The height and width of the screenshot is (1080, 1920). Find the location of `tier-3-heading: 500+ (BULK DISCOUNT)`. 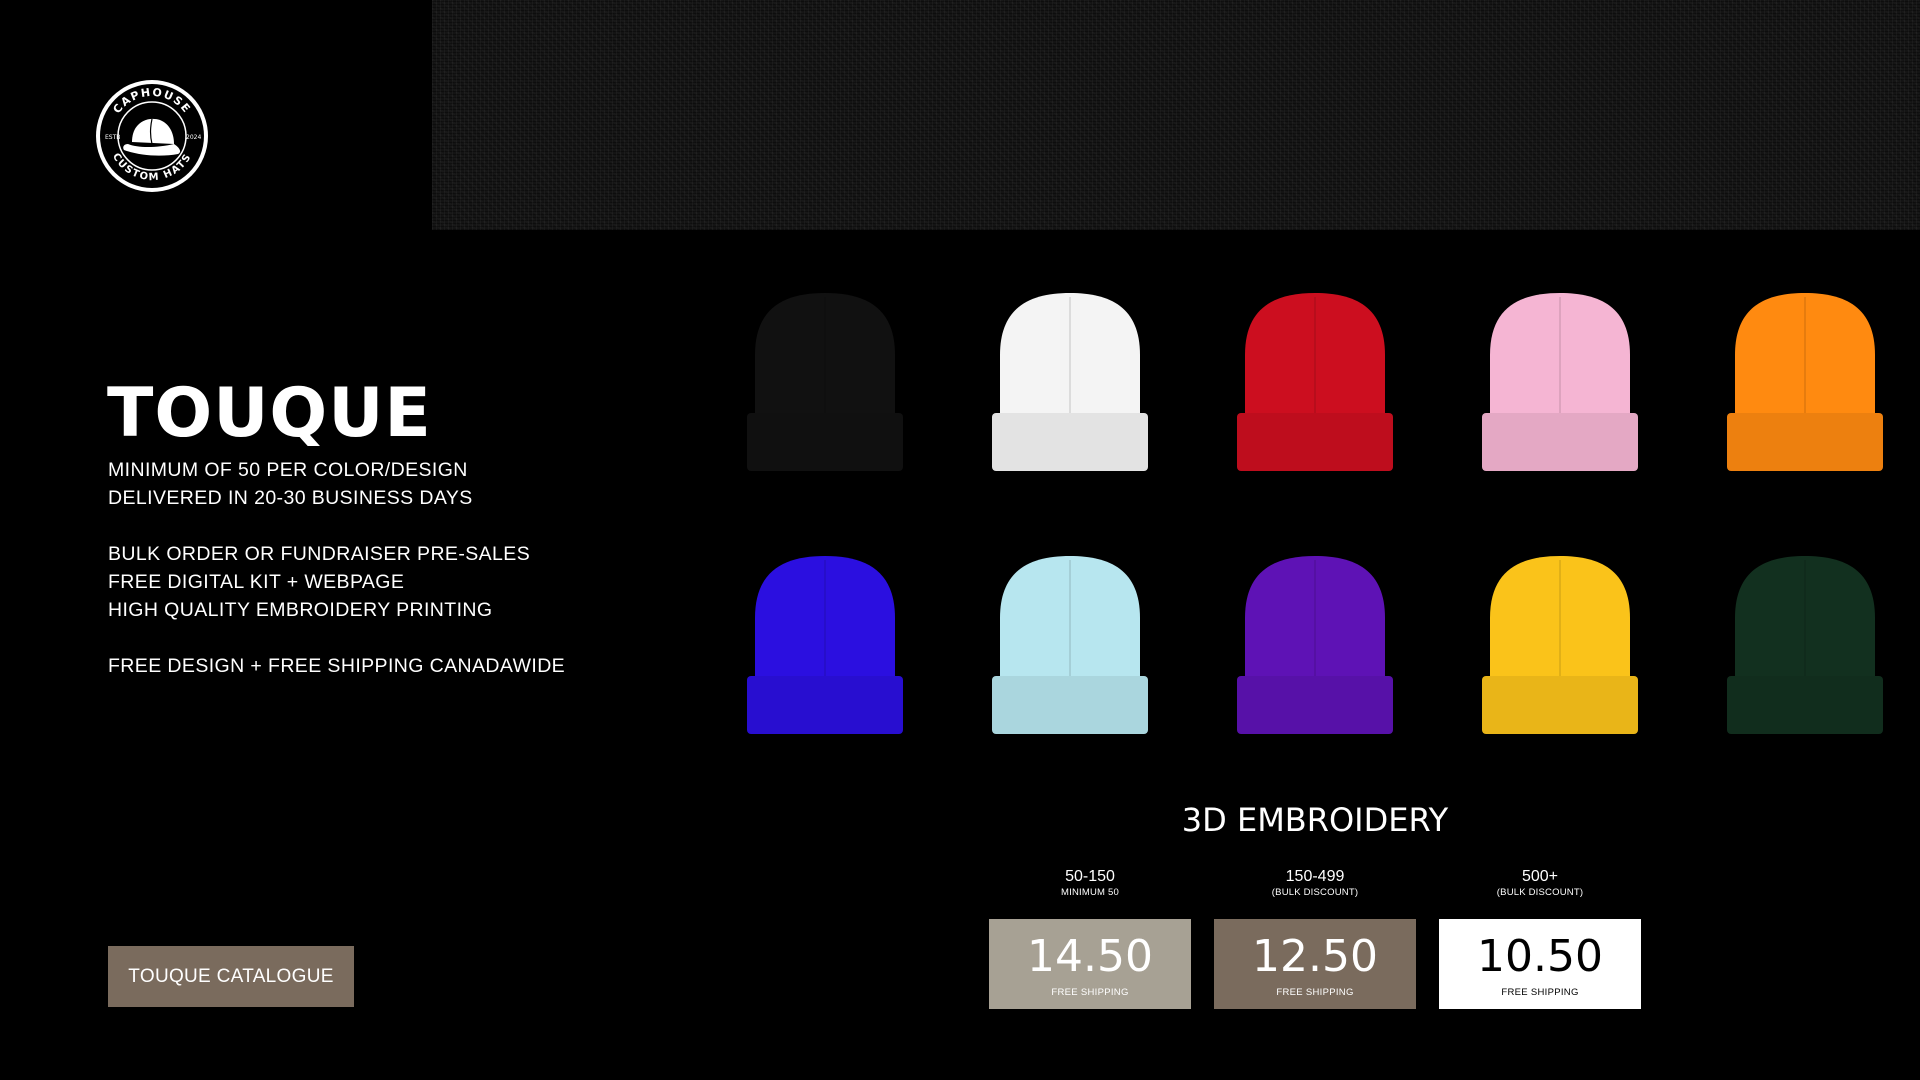

tier-3-heading: 500+ (BULK DISCOUNT) is located at coordinates (1540, 883).